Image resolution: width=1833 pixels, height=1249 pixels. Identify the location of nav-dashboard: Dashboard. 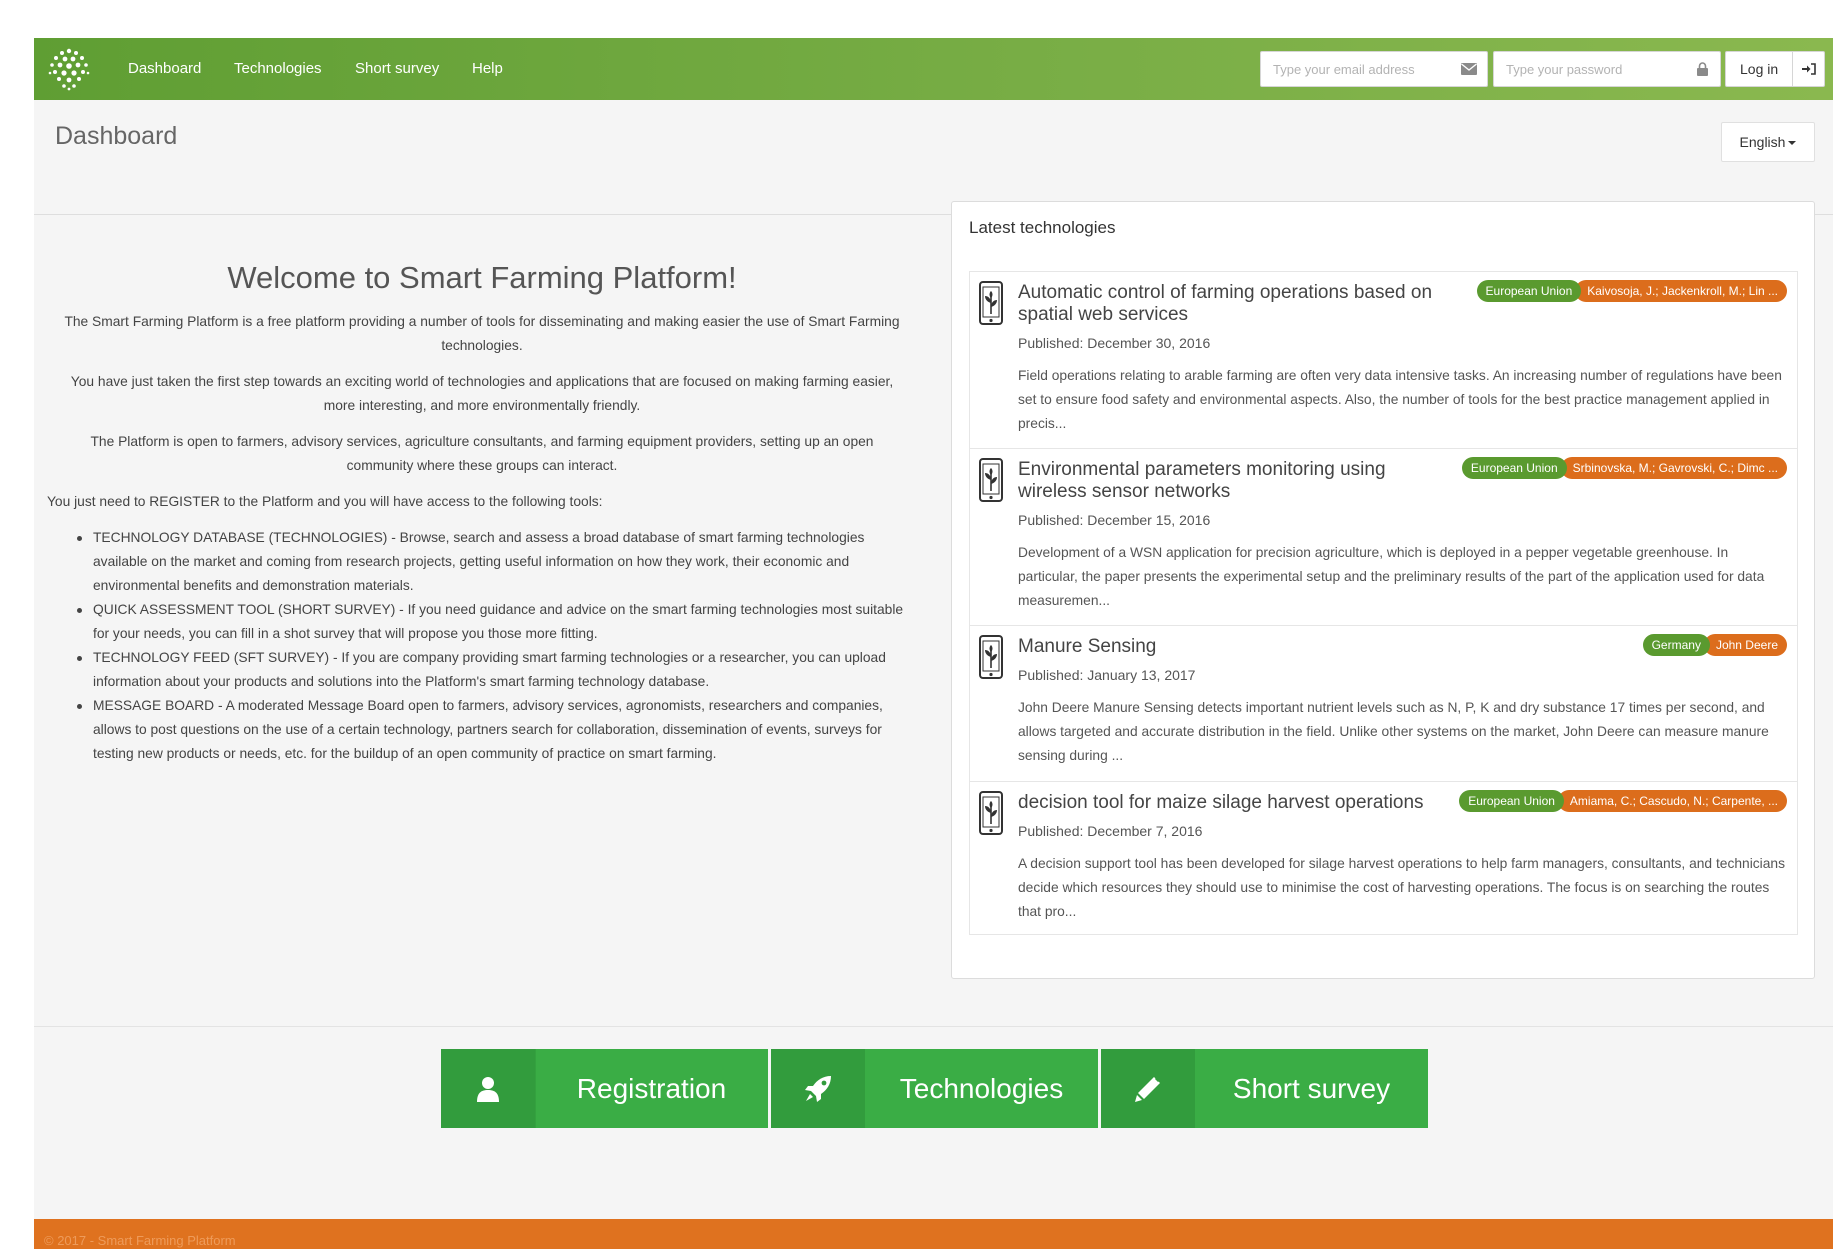
(164, 69).